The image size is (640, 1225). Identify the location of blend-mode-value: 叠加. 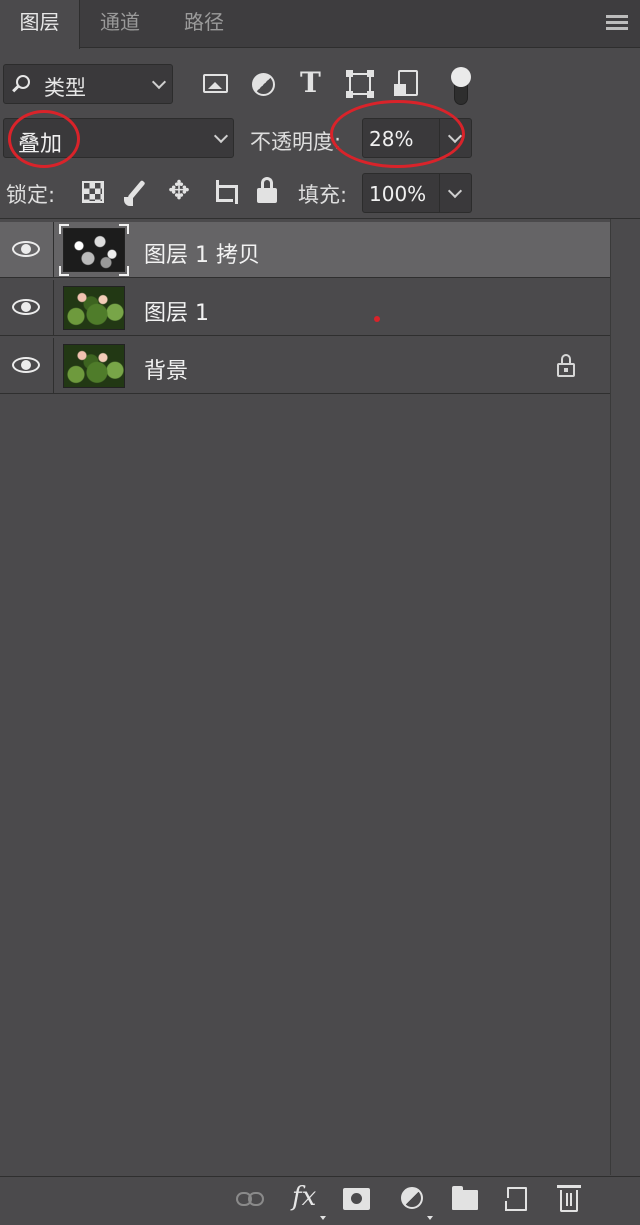
(40, 144).